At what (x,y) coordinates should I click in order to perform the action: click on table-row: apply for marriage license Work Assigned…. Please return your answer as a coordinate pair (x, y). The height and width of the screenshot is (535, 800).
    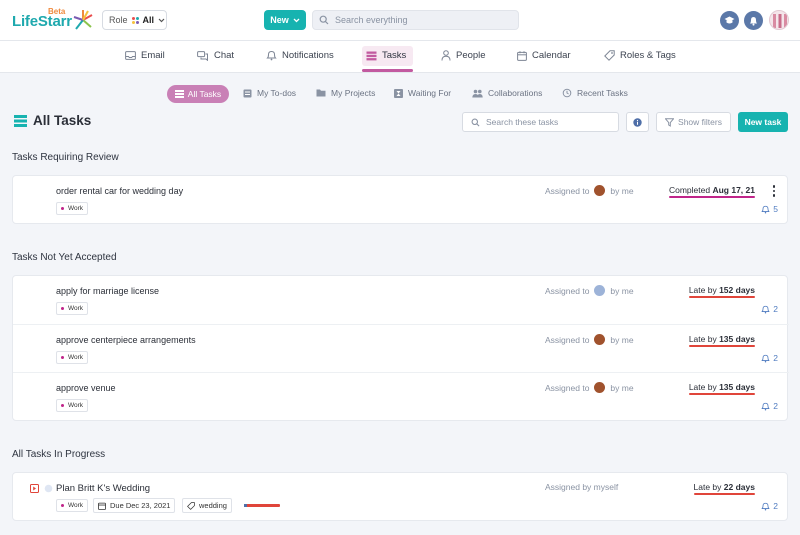
    Looking at the image, I should click on (401, 300).